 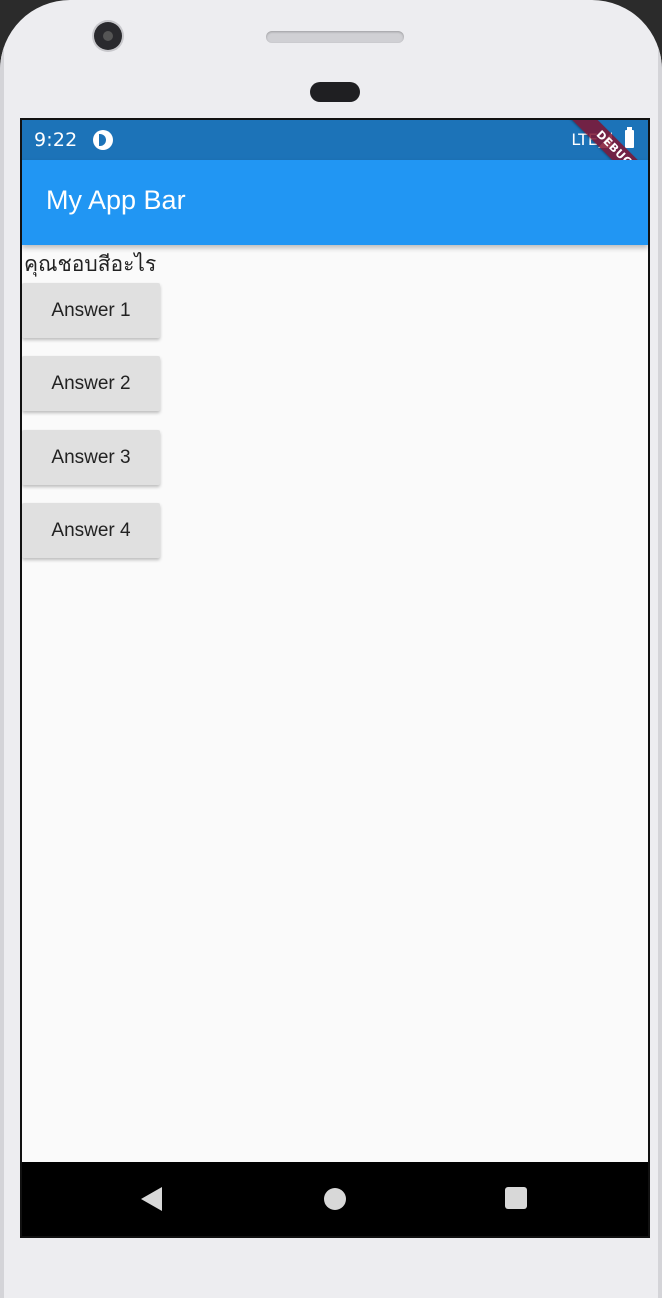 I want to click on back-icon, so click(x=151, y=1199).